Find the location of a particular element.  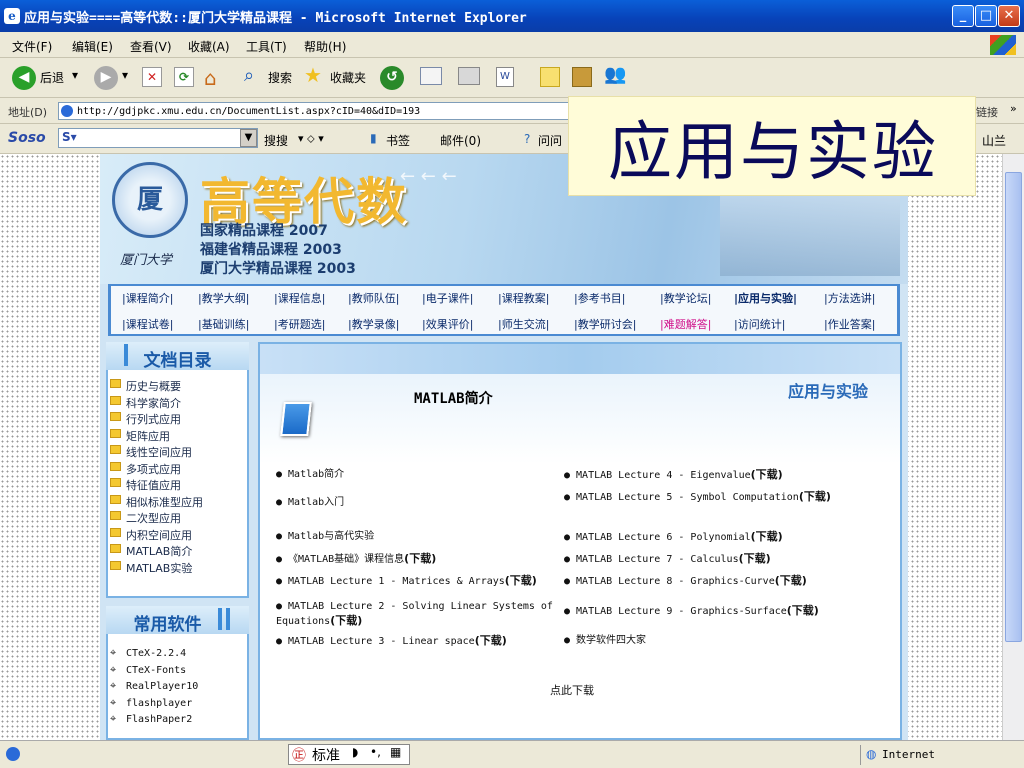

forward-dropdown-icon: ▾ is located at coordinates (125, 75).